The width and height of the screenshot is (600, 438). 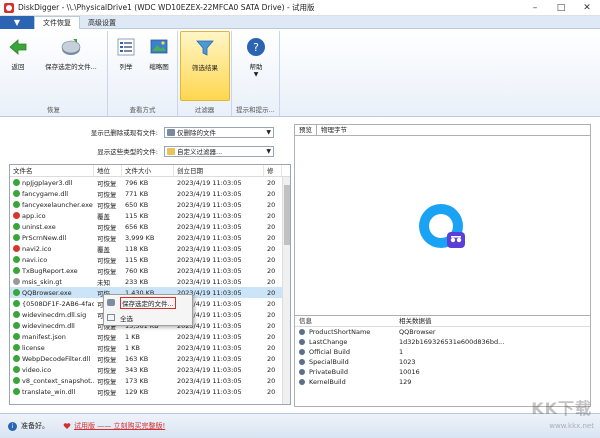 What do you see at coordinates (561, 8) in the screenshot?
I see `maximize-button: □` at bounding box center [561, 8].